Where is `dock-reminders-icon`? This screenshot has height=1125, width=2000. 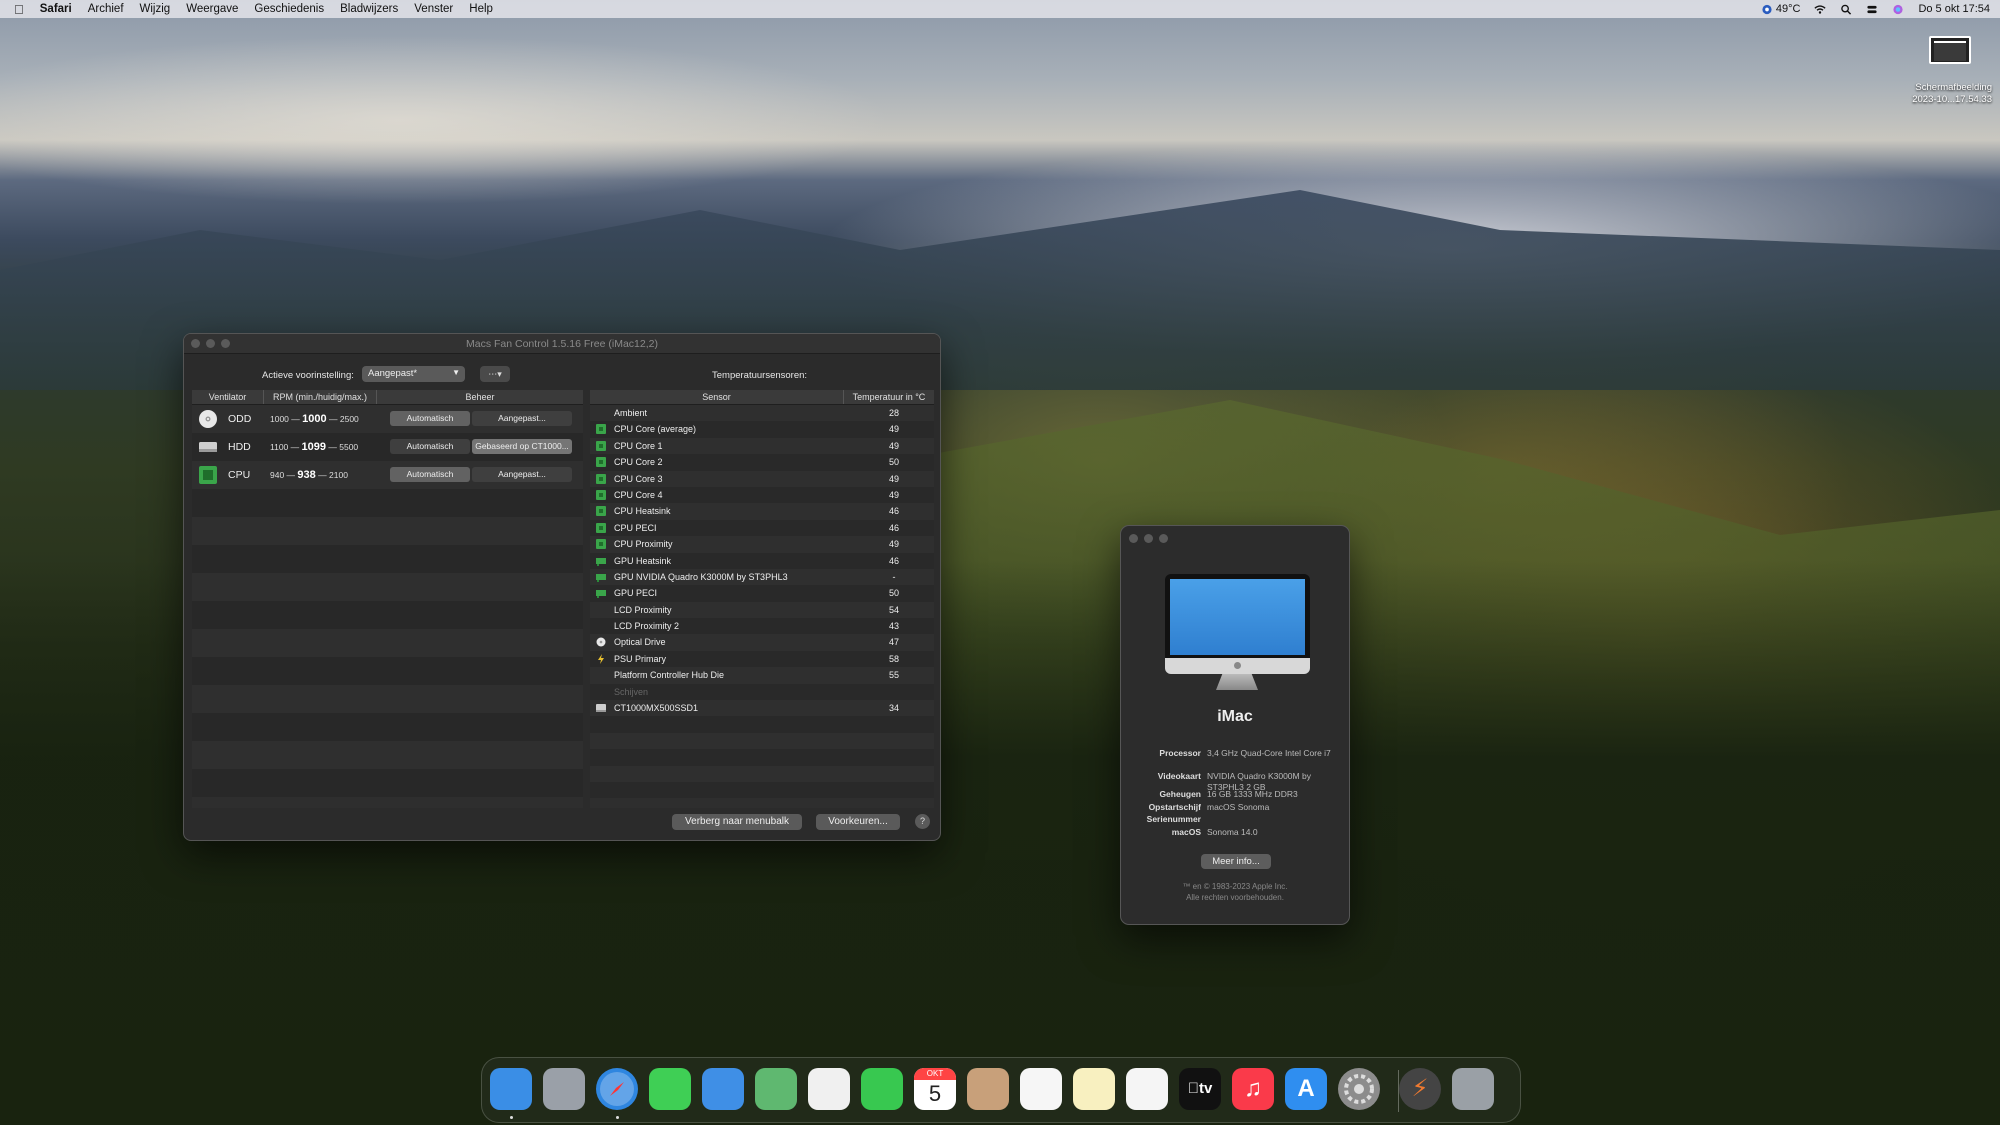 dock-reminders-icon is located at coordinates (1041, 1089).